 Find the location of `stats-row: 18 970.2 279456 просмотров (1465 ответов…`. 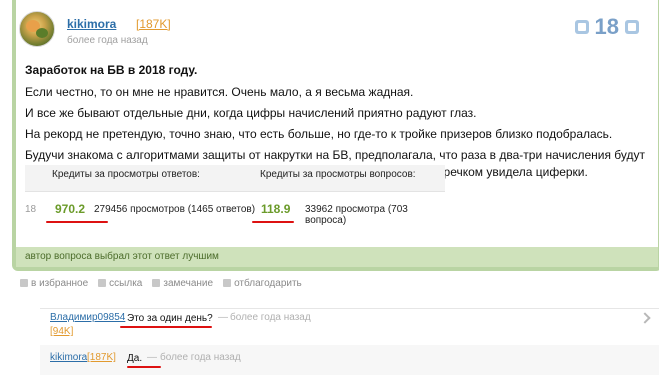

stats-row: 18 970.2 279456 просмотров (1465 ответов… is located at coordinates (237, 213).